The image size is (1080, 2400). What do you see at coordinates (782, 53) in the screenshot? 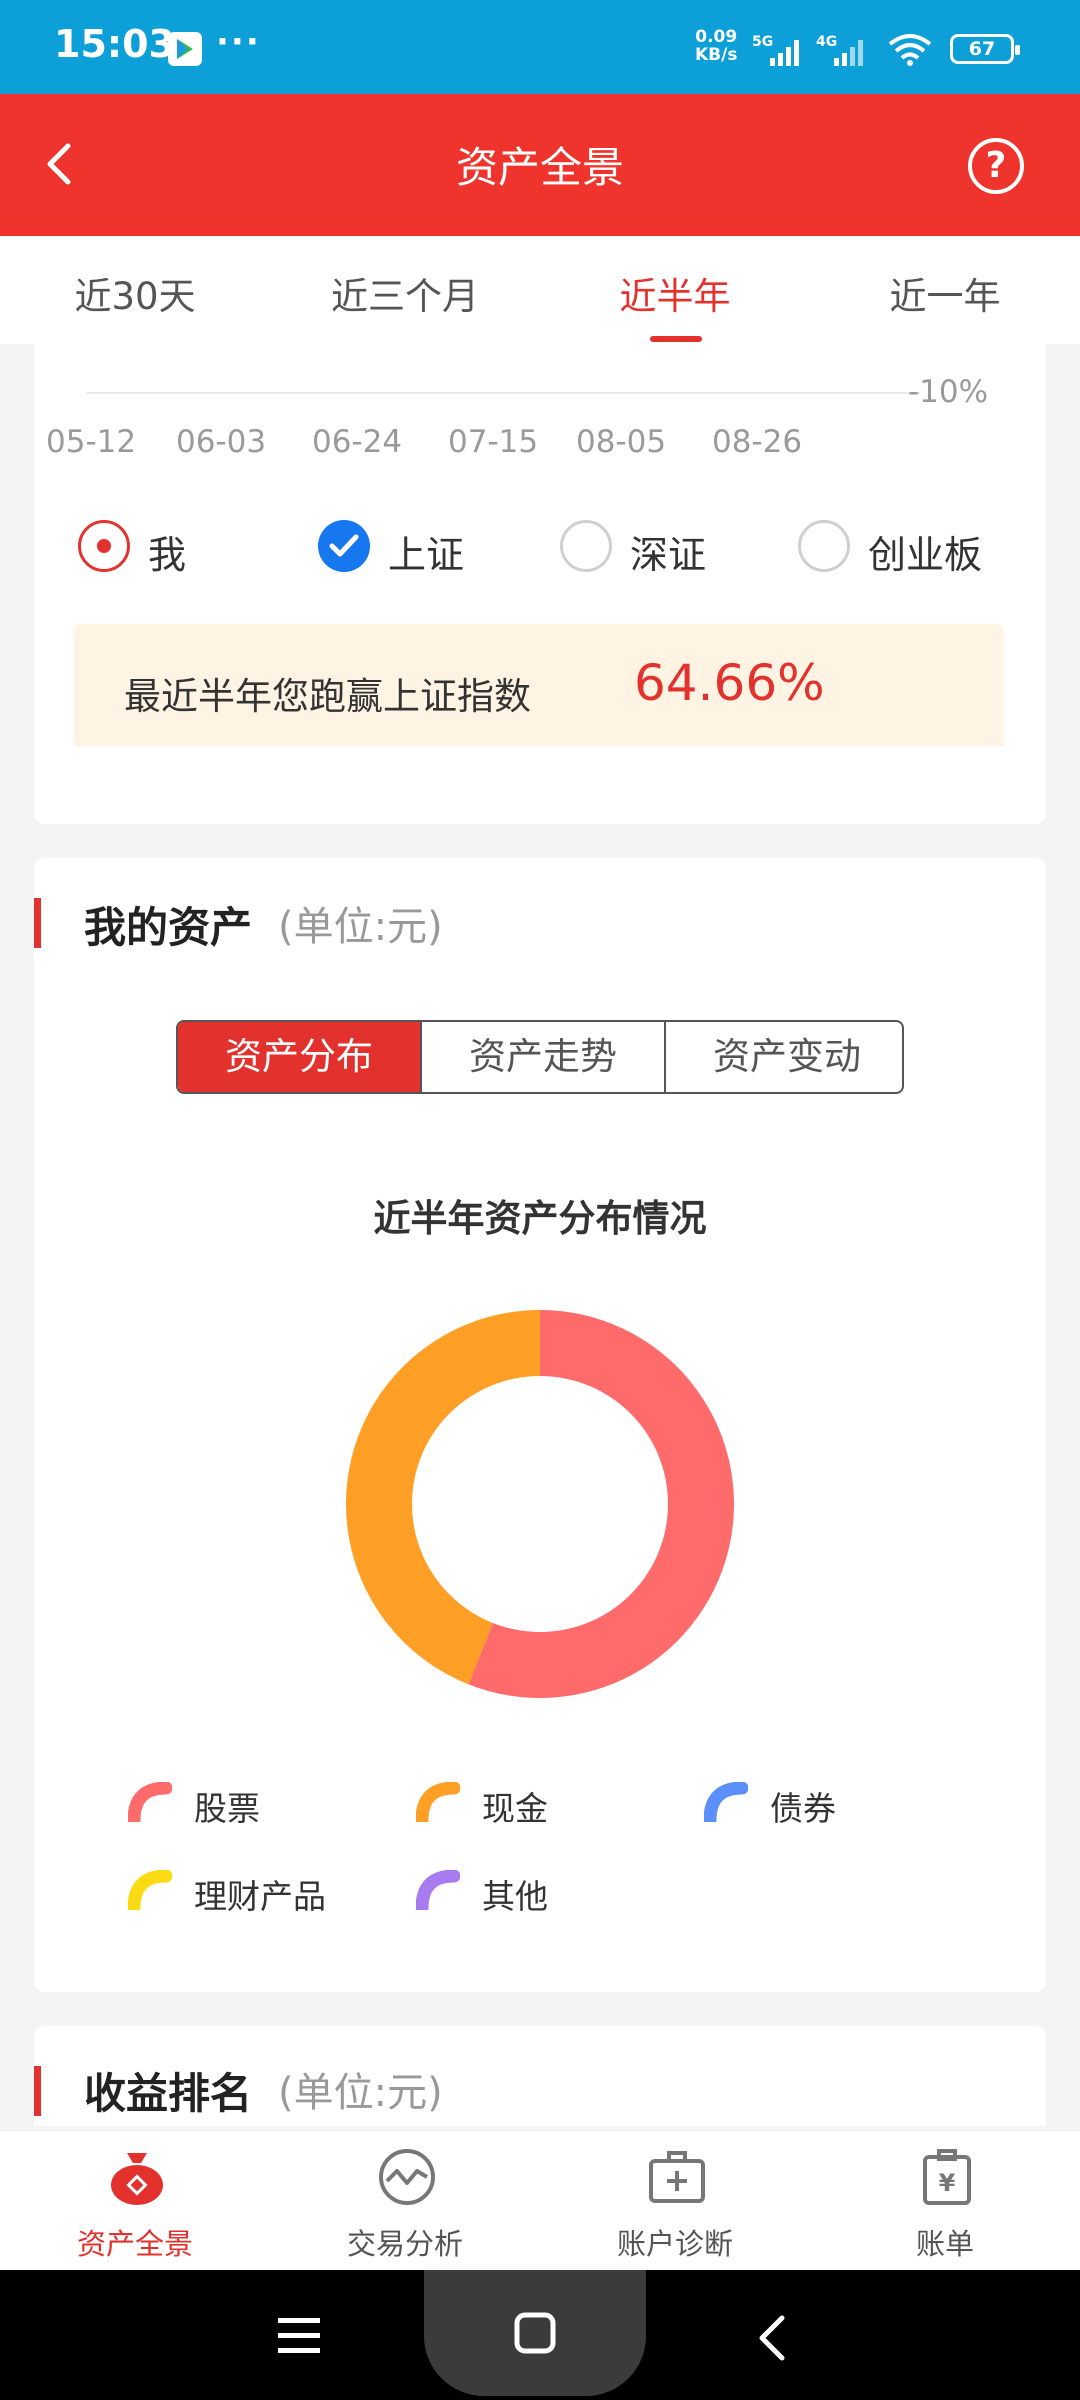
I see `signal-5g-icon: 5G` at bounding box center [782, 53].